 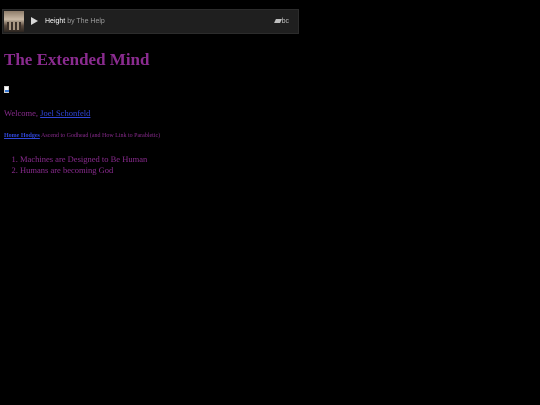 I want to click on broken-image-tear, so click(x=7, y=91).